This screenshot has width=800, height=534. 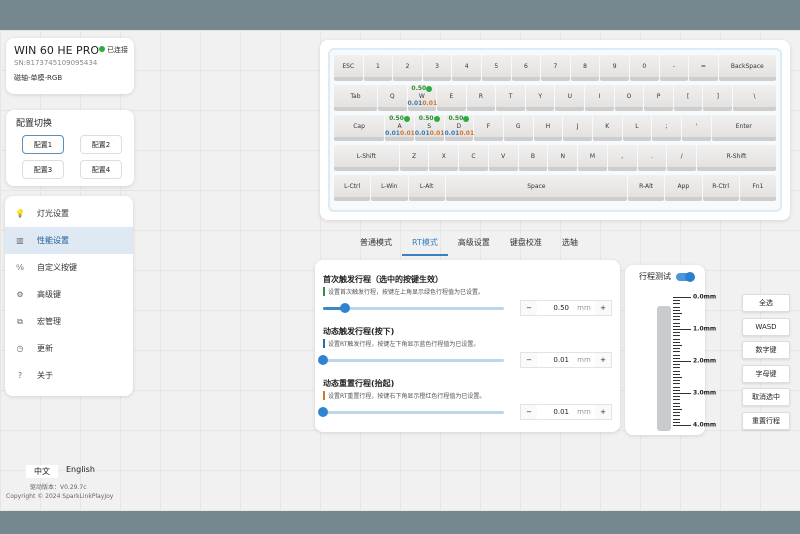 I want to click on tab-2: 高级设置, so click(x=474, y=245).